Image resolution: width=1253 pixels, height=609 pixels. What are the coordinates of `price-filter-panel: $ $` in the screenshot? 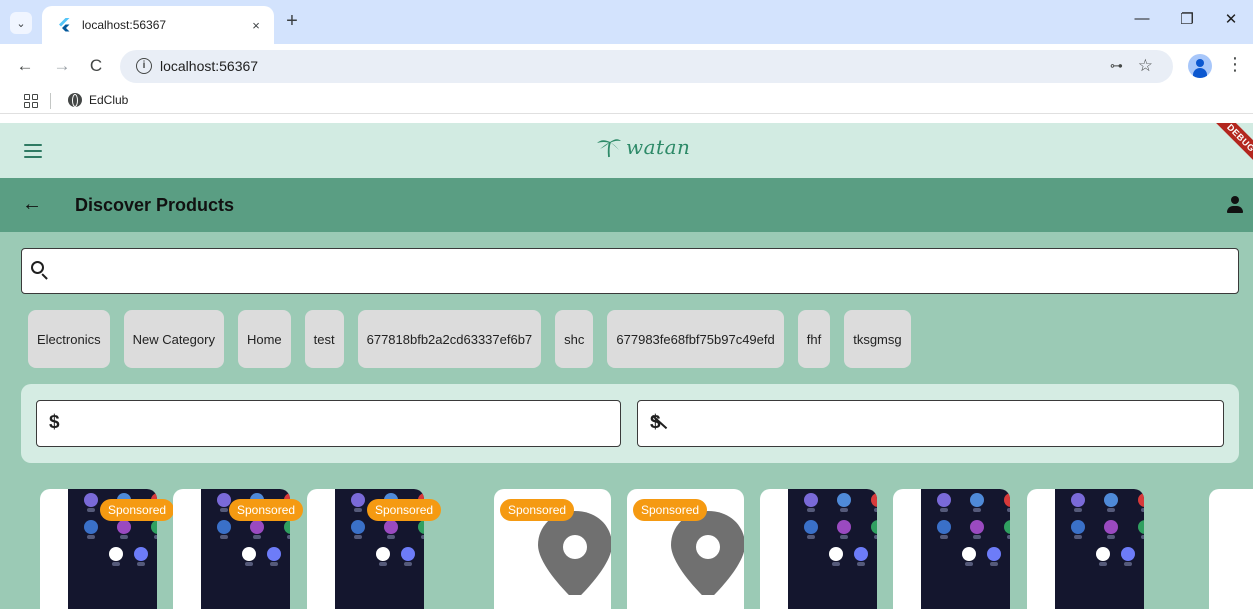 It's located at (630, 423).